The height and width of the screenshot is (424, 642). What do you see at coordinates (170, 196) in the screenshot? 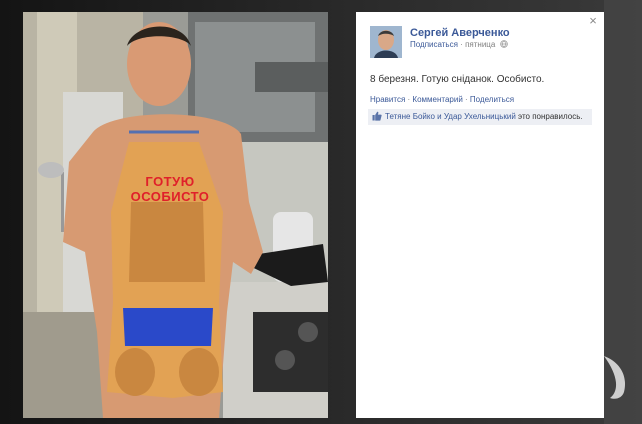
I see `apron-slogan-line-2: ОСОБИСТО` at bounding box center [170, 196].